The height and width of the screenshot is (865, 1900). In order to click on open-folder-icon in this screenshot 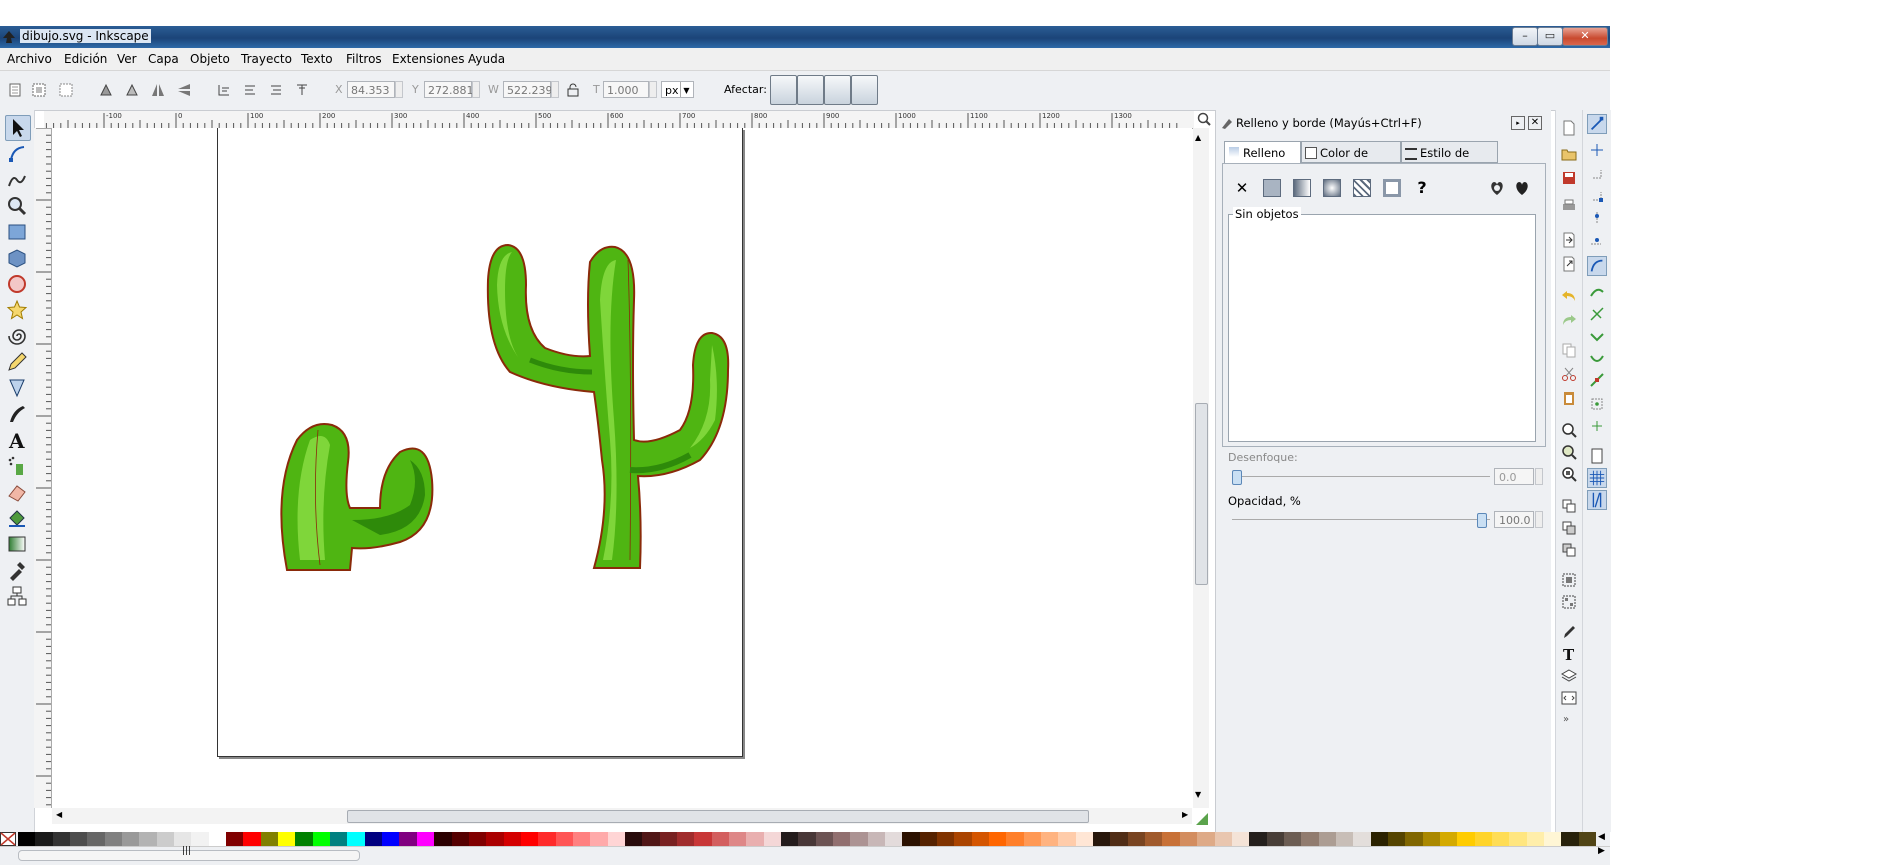, I will do `click(1569, 154)`.